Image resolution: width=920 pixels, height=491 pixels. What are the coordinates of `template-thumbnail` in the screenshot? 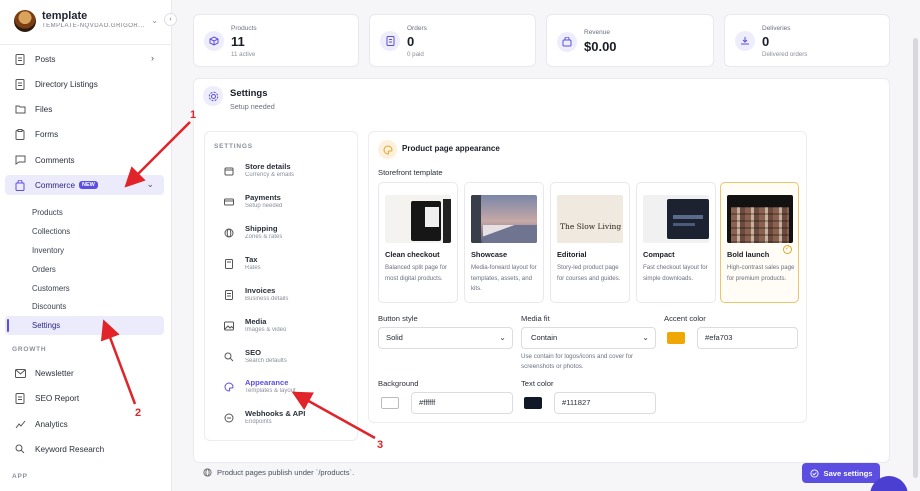 It's located at (760, 219).